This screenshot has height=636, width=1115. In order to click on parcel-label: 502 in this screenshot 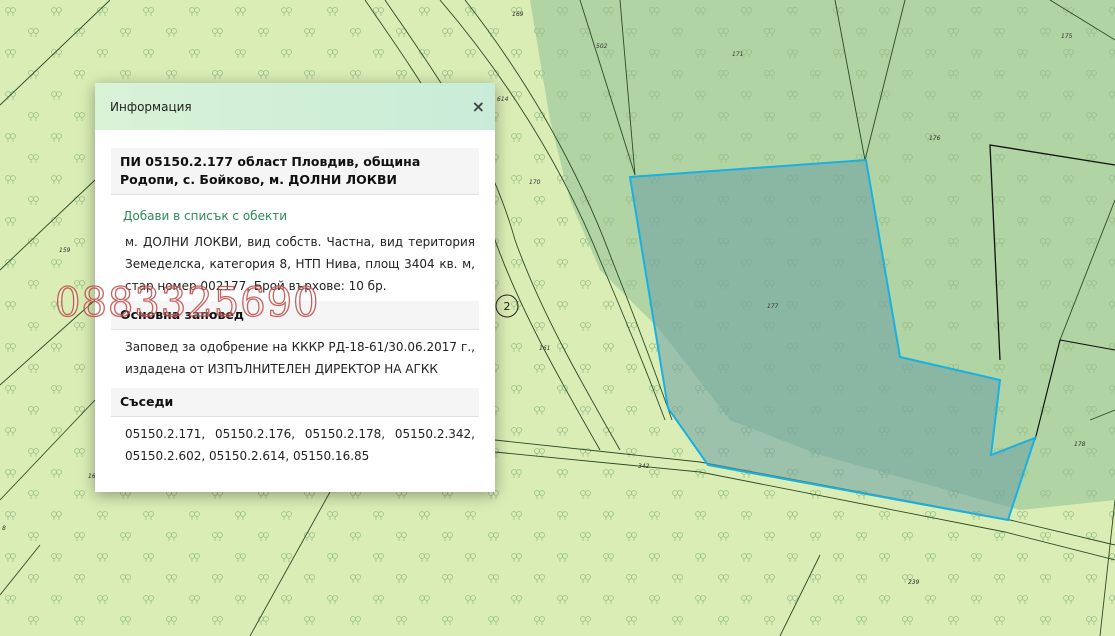, I will do `click(602, 46)`.